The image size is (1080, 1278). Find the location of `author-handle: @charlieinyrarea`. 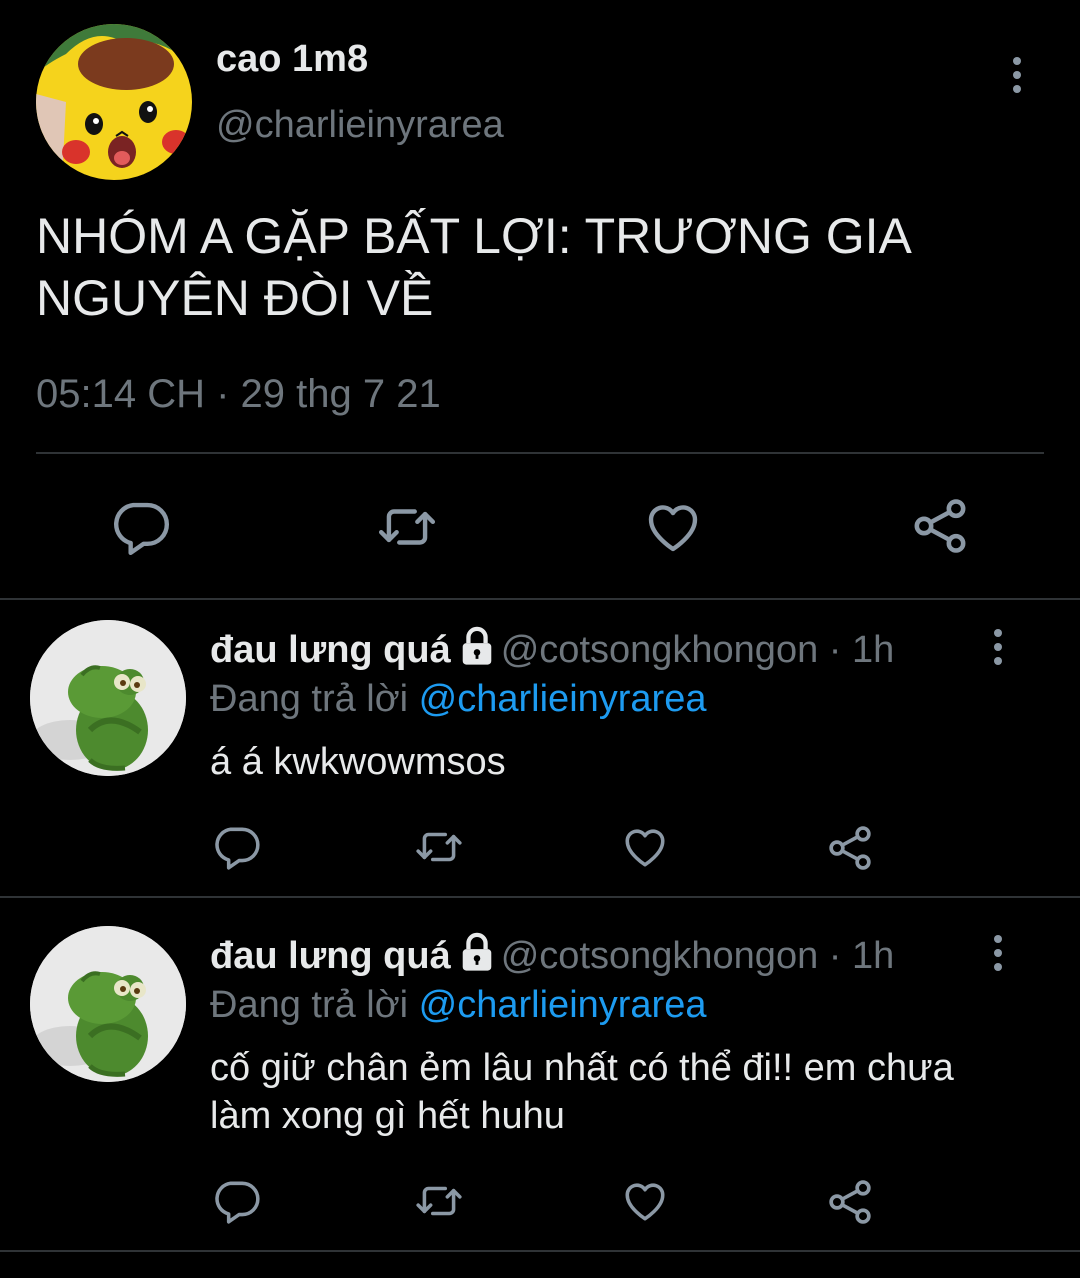

author-handle: @charlieinyrarea is located at coordinates (360, 125).